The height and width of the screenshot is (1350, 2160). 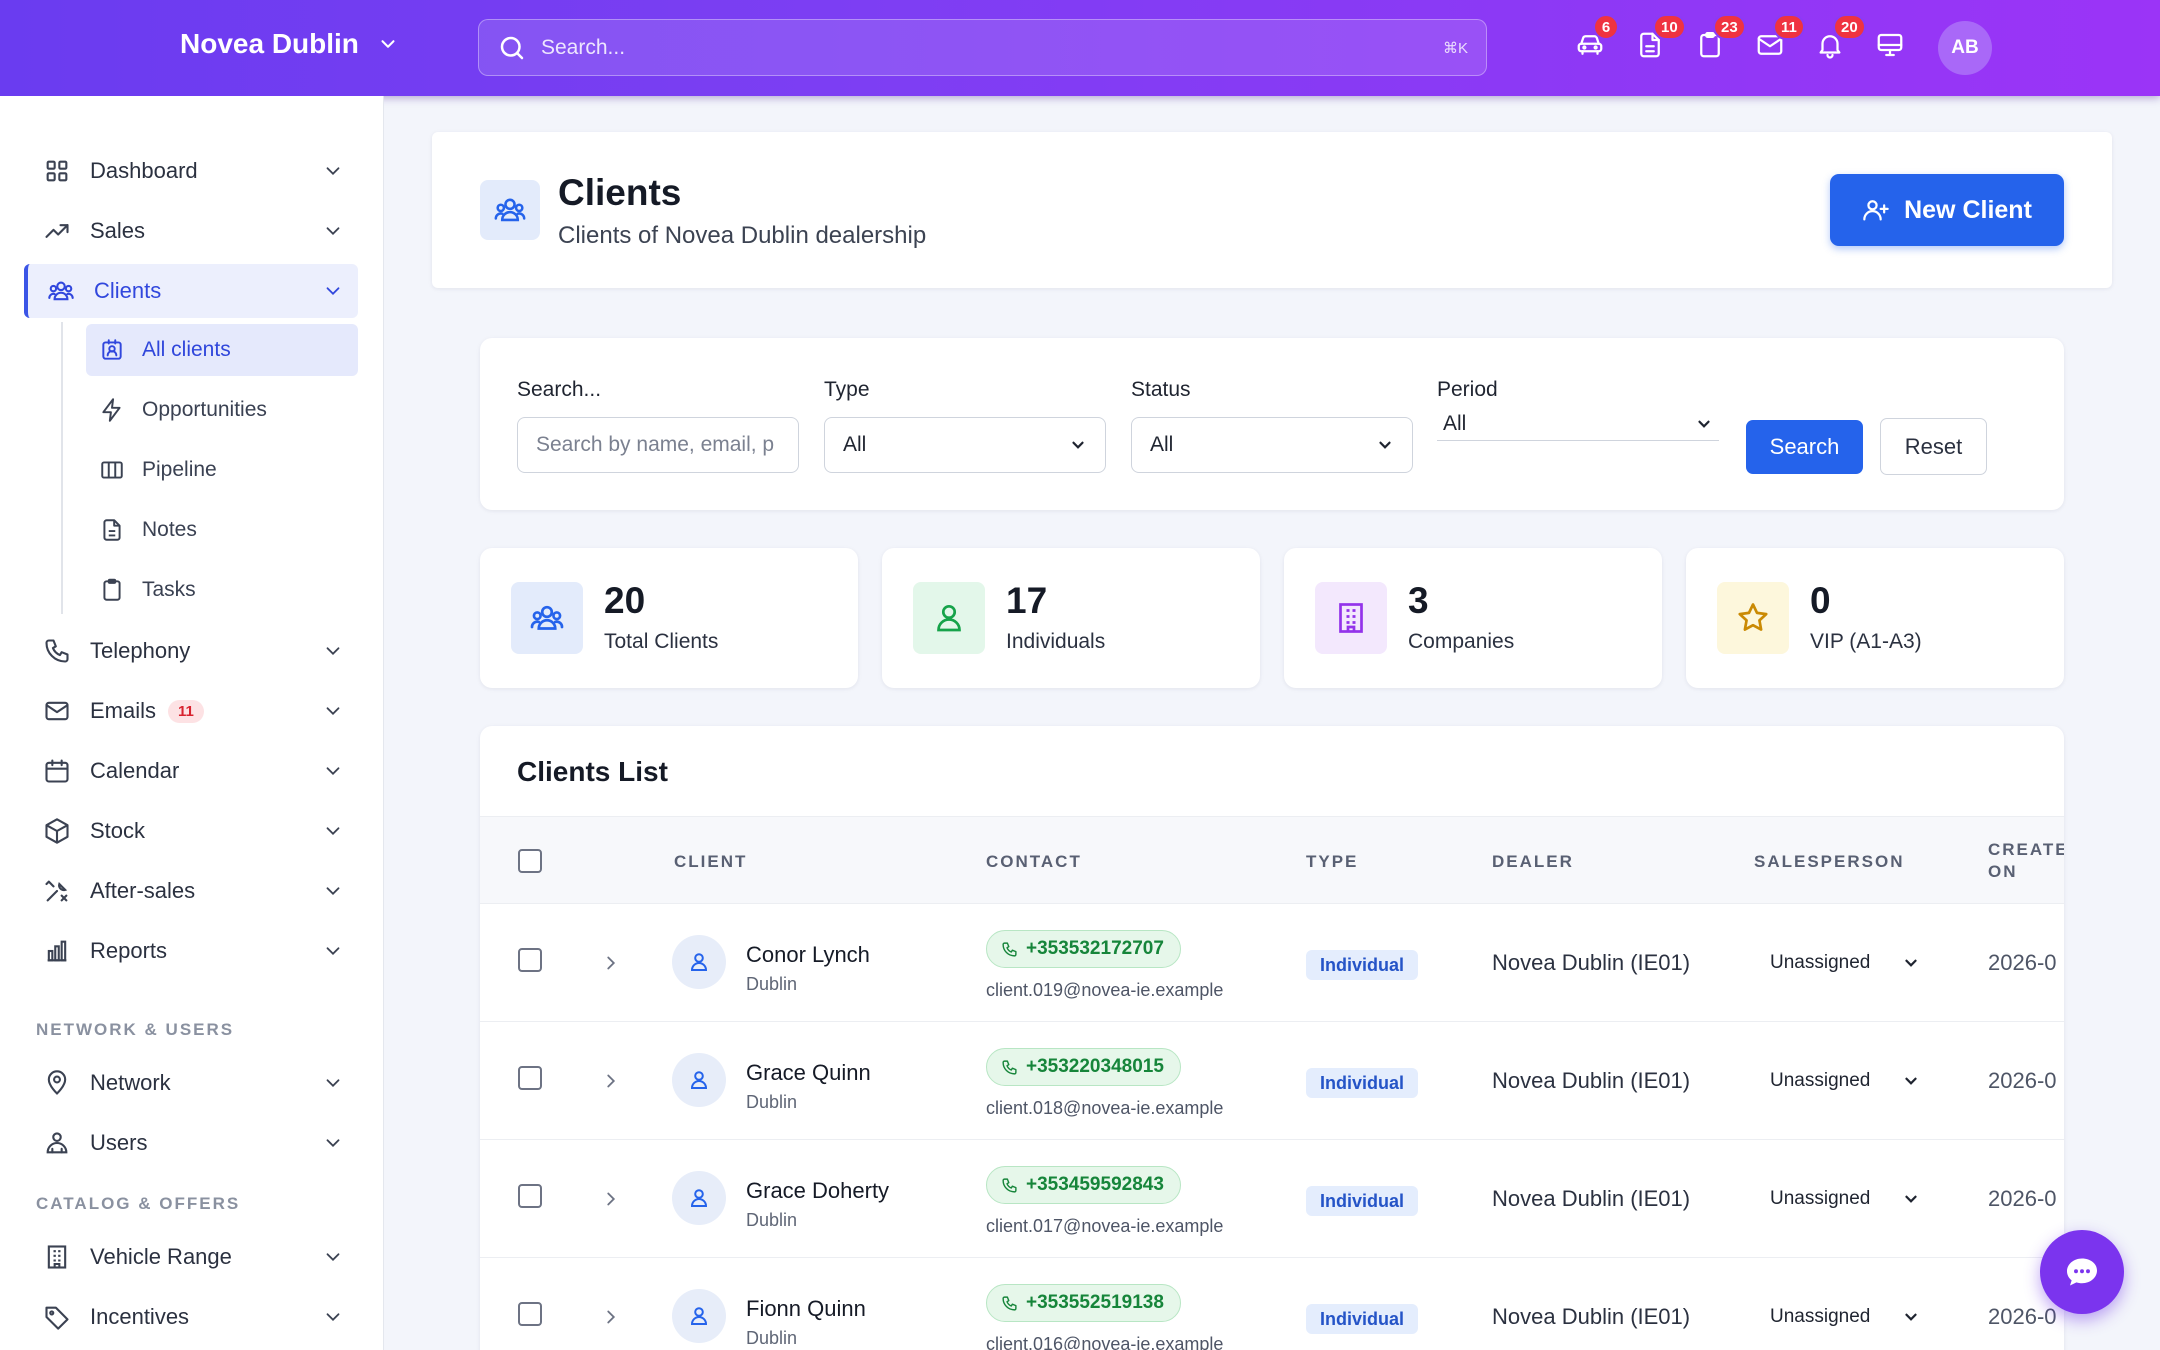 What do you see at coordinates (1947, 210) in the screenshot?
I see `new-client-button: New Client` at bounding box center [1947, 210].